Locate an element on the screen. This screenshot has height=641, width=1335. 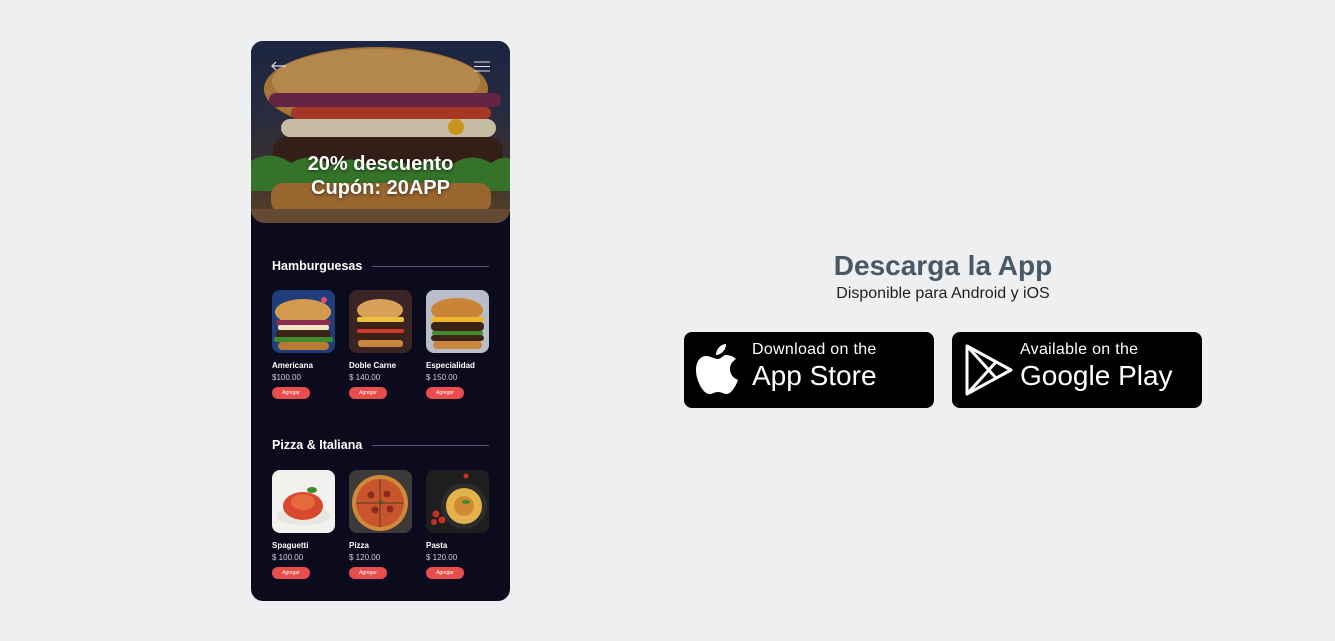
menu-button is located at coordinates (482, 66).